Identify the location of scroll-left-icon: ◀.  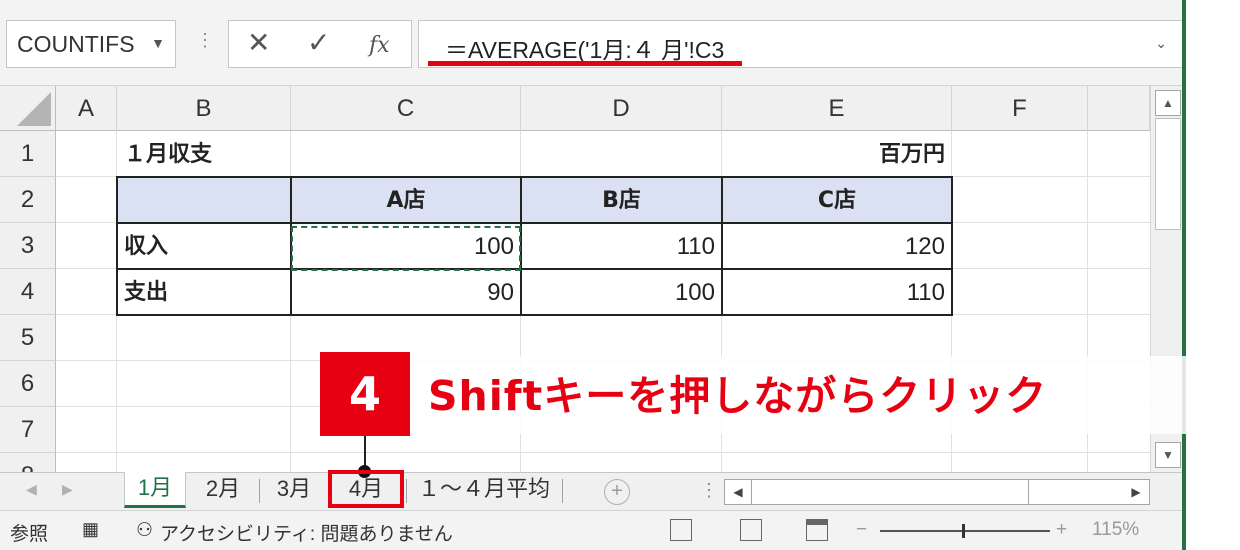
(738, 492).